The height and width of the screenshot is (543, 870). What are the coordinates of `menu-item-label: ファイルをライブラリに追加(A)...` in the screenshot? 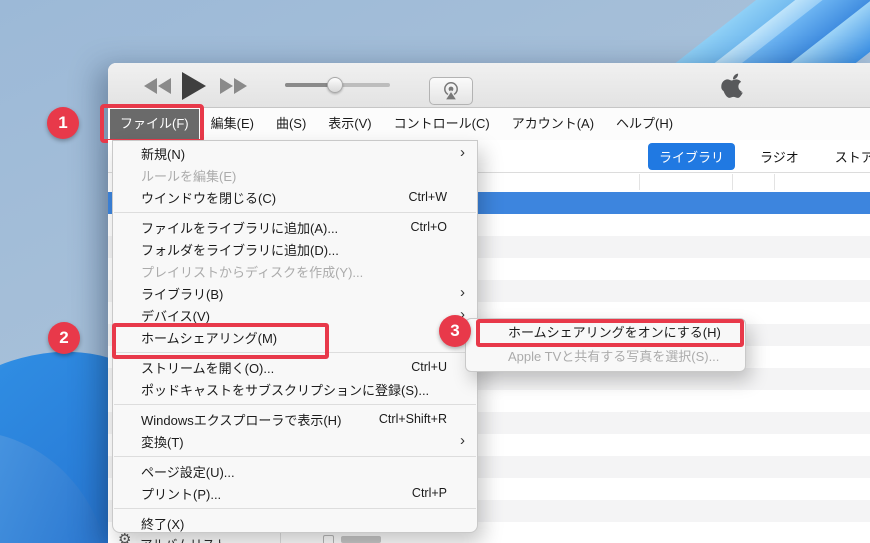 It's located at (240, 228).